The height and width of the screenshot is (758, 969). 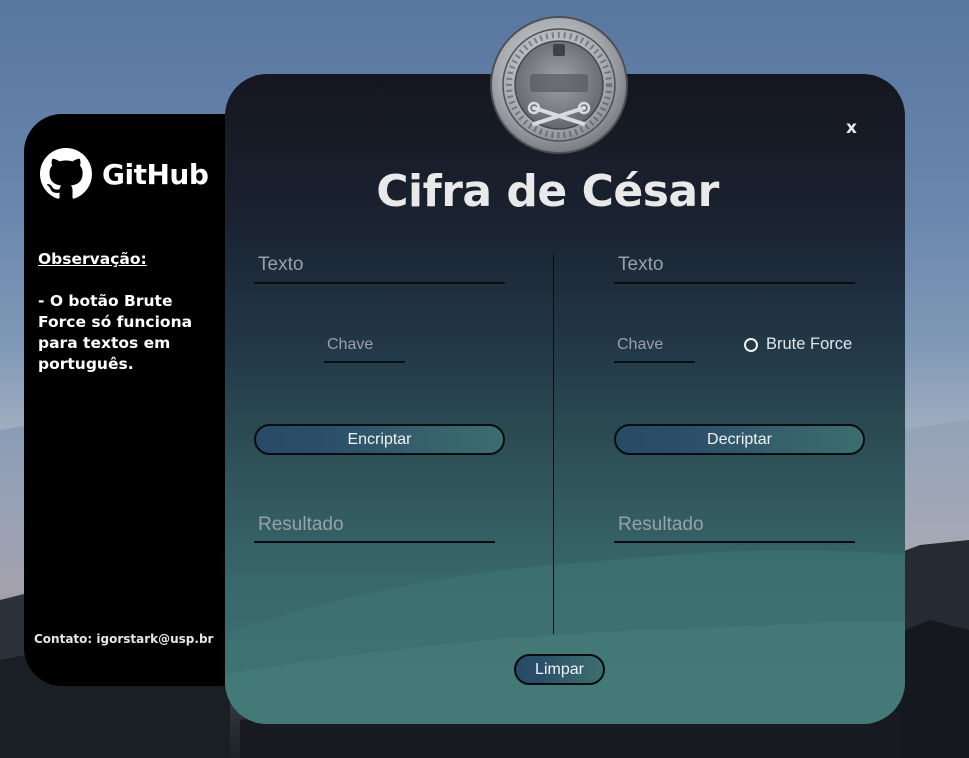 What do you see at coordinates (751, 344) in the screenshot?
I see `radio-circle-icon` at bounding box center [751, 344].